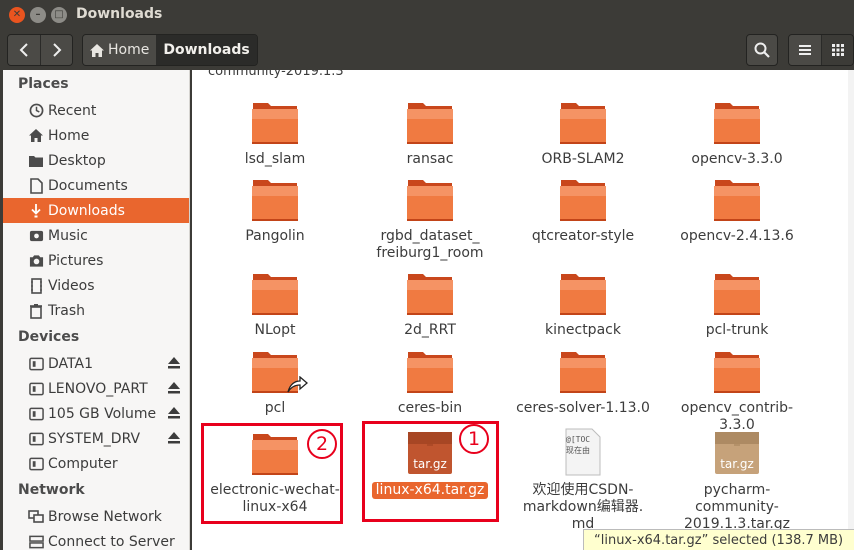 The height and width of the screenshot is (550, 854). Describe the element at coordinates (430, 159) in the screenshot. I see `file-label: ransac` at that location.